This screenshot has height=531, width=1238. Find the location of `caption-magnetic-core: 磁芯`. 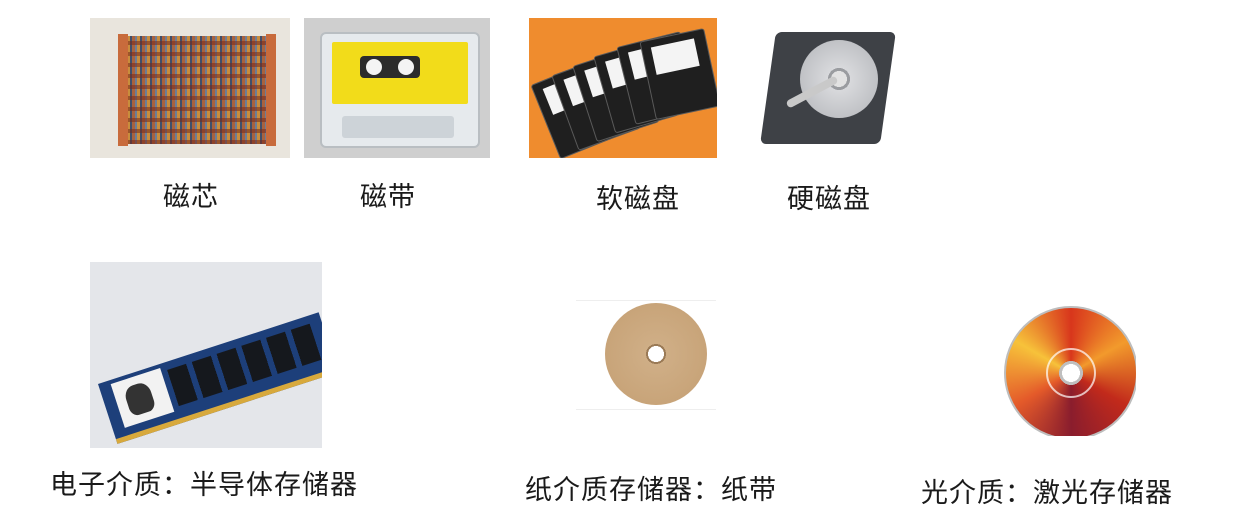

caption-magnetic-core: 磁芯 is located at coordinates (191, 197).